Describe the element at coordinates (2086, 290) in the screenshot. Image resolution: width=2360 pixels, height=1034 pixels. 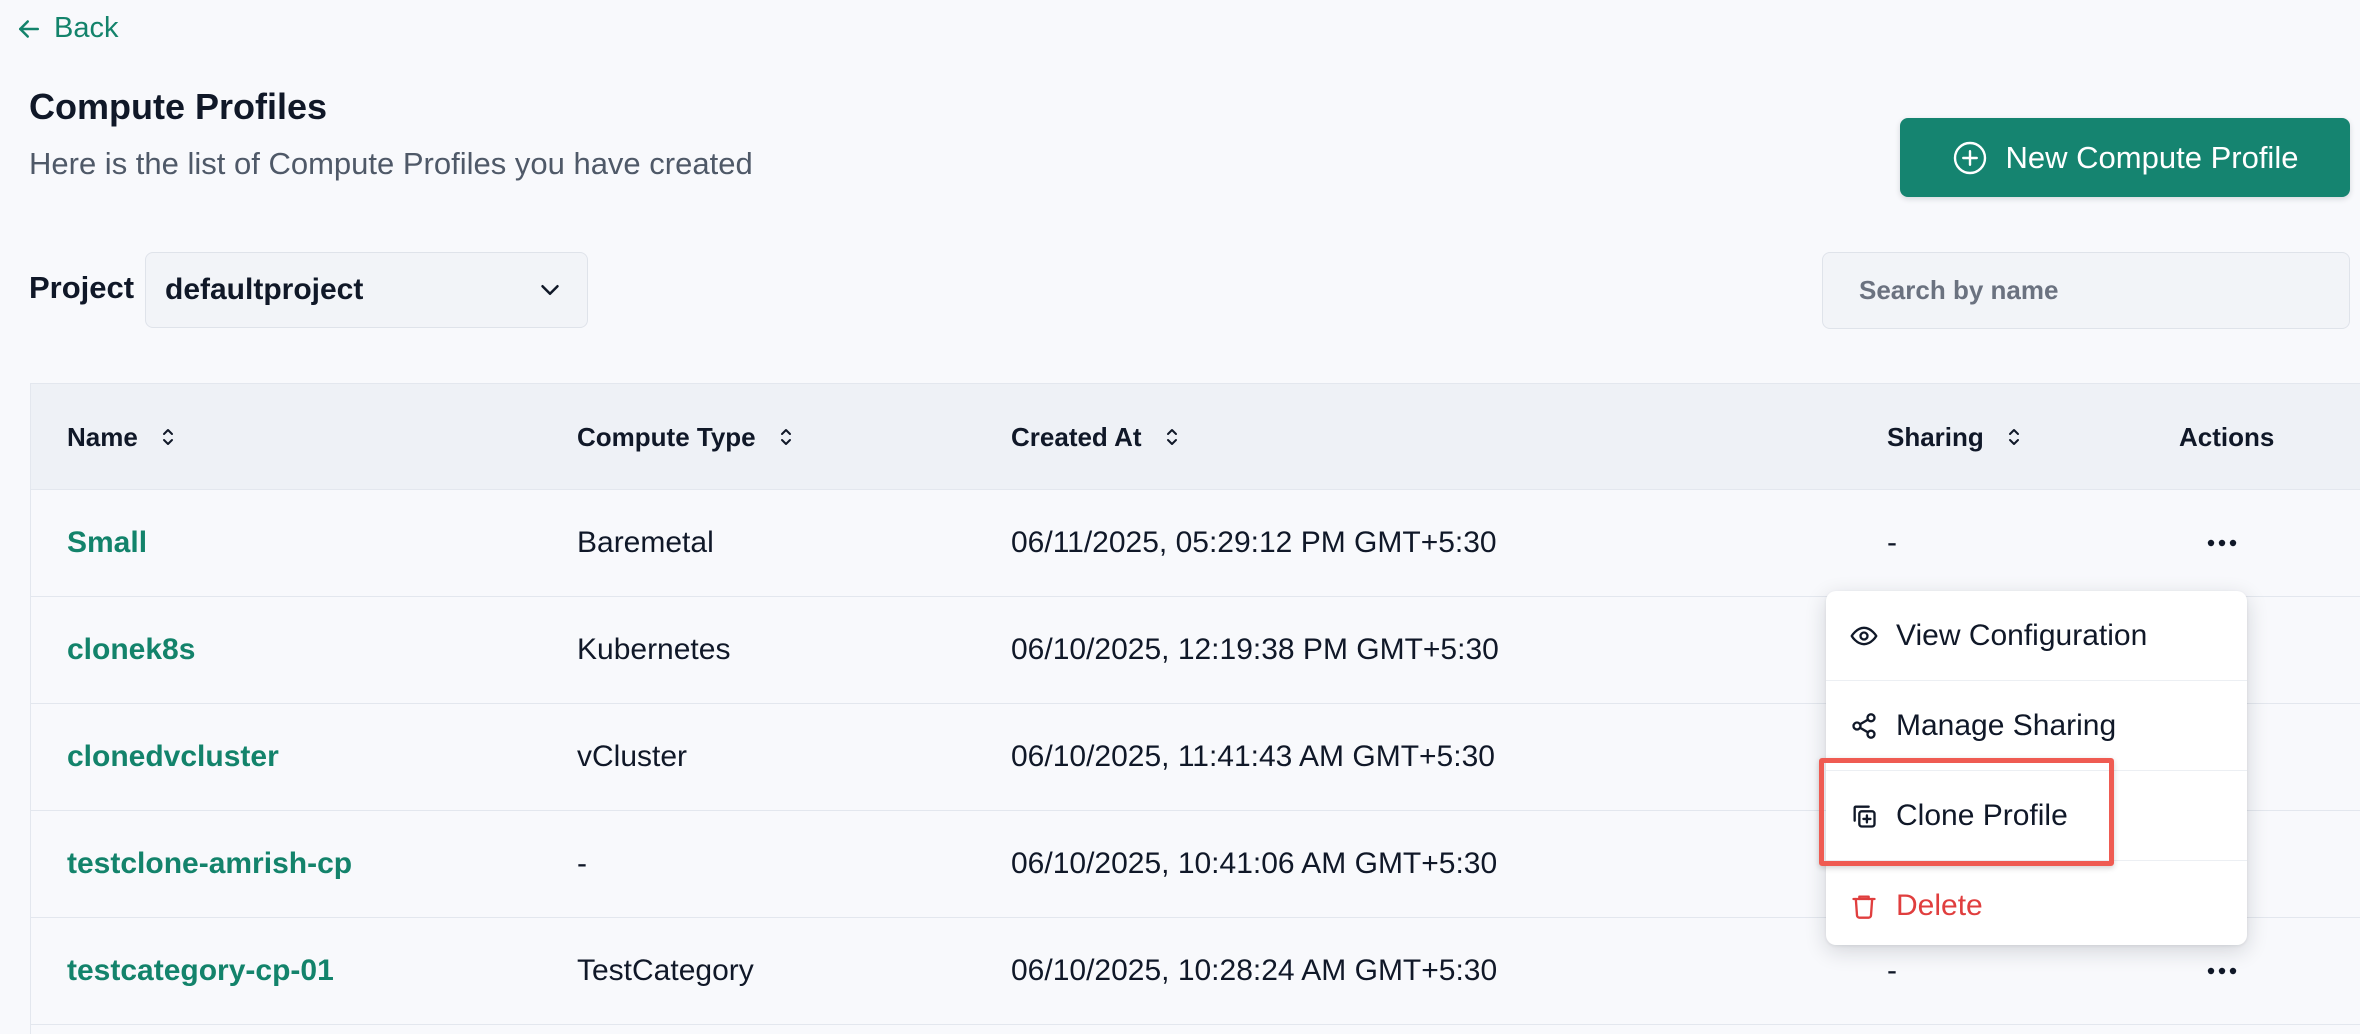
I see `search-input` at that location.